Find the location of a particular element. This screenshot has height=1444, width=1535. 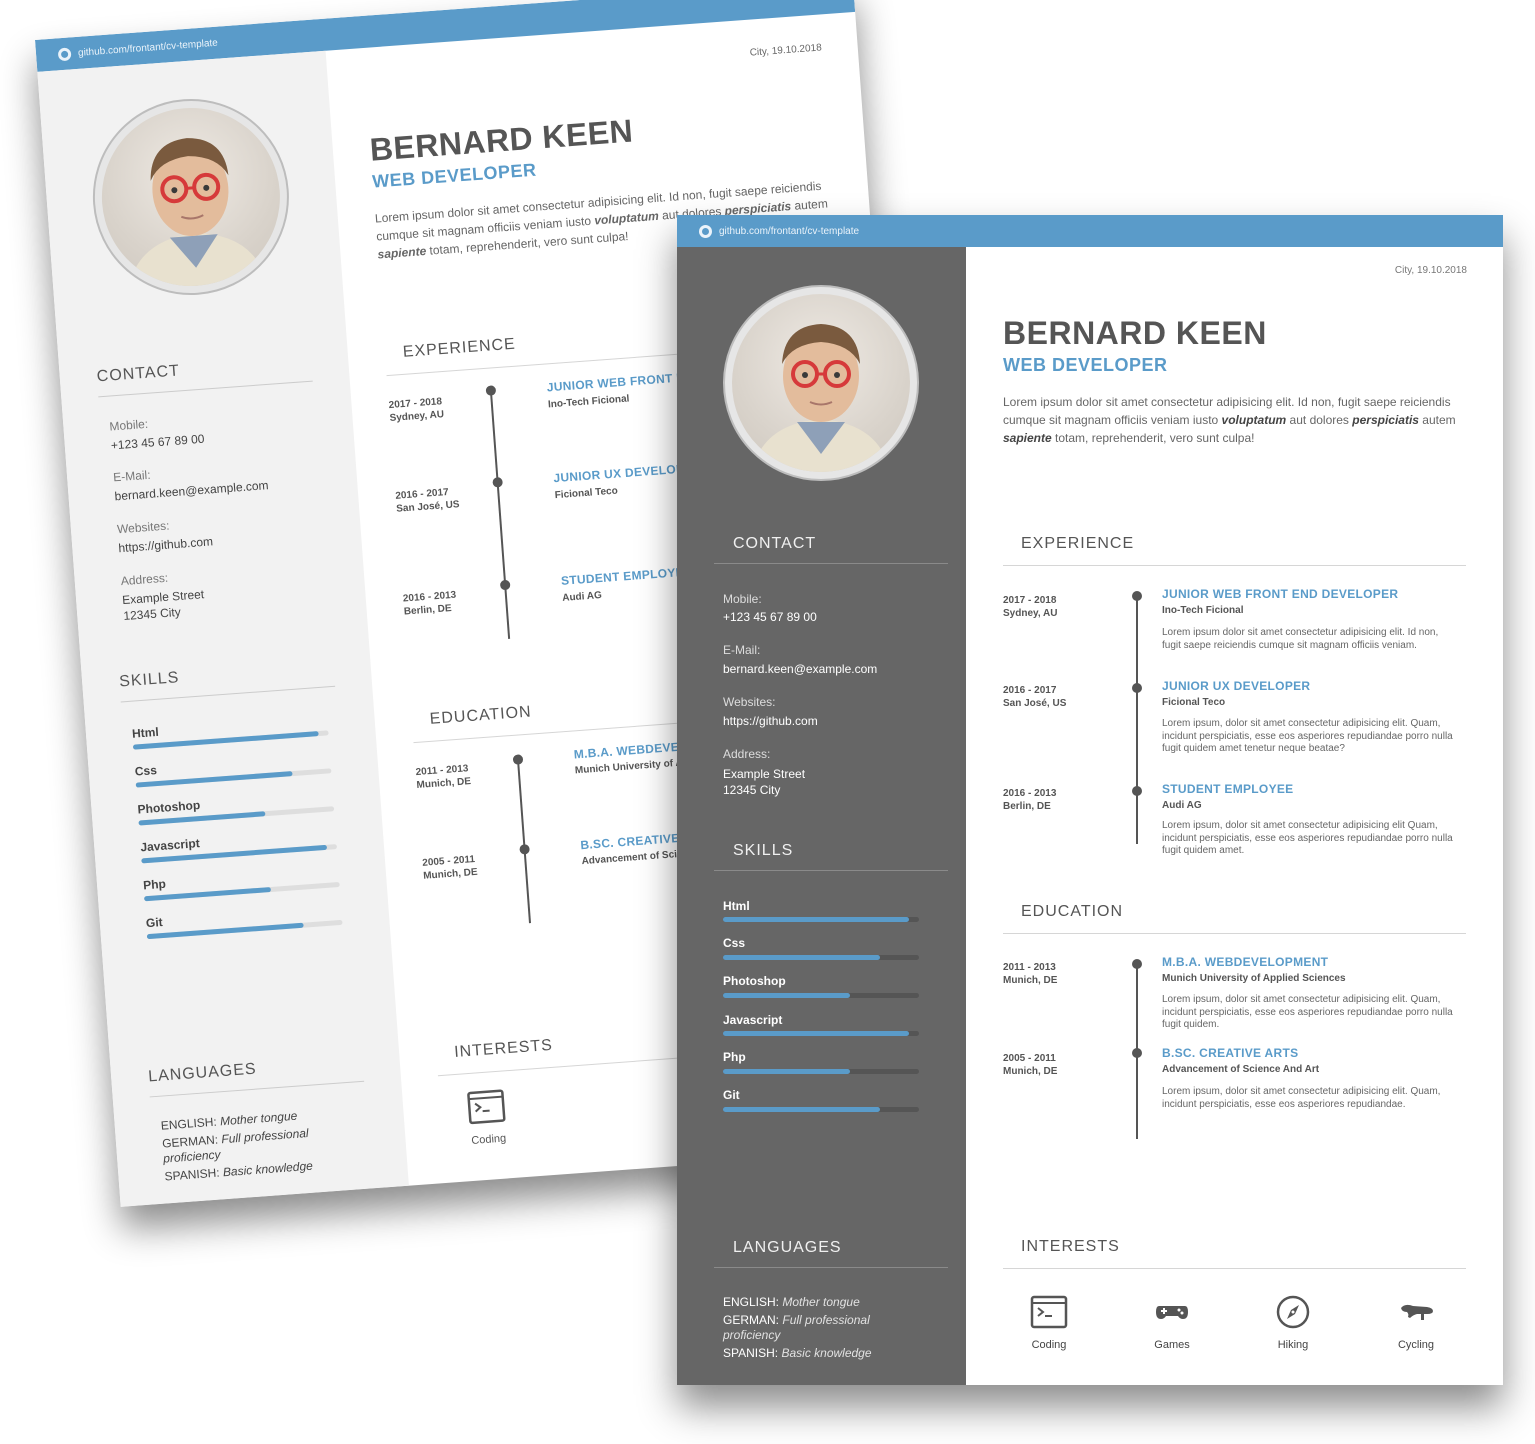

education-title: M.B.A. WEBDEVELOPMENT is located at coordinates (1245, 962).